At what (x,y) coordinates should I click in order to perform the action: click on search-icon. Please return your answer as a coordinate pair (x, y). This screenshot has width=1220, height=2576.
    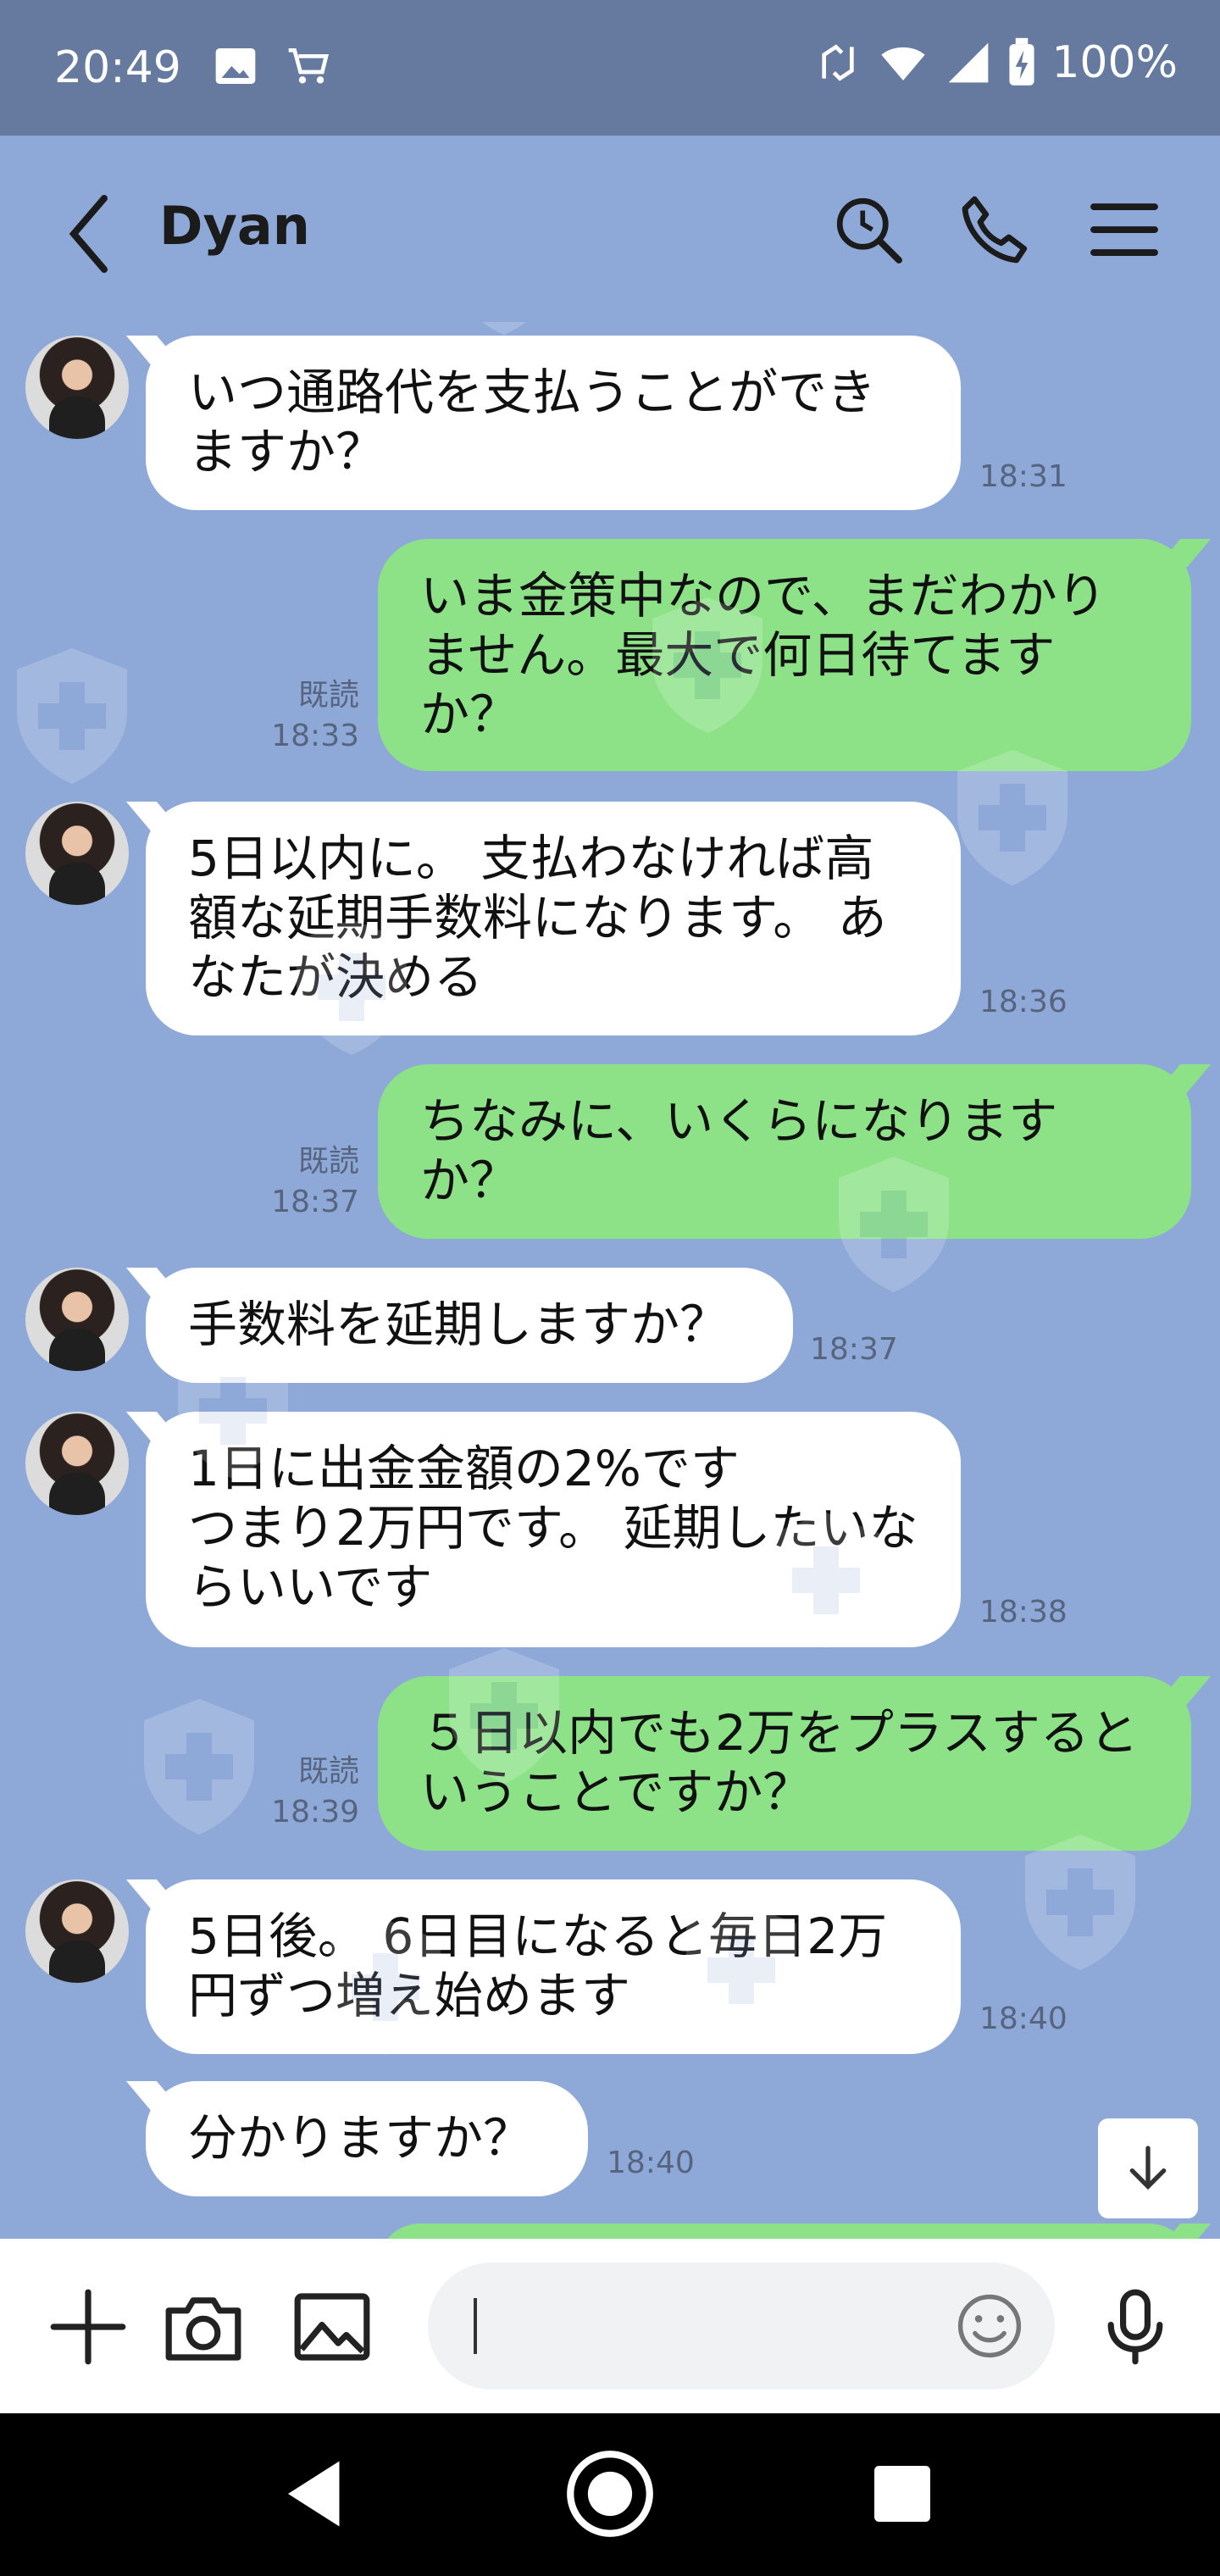
    Looking at the image, I should click on (868, 230).